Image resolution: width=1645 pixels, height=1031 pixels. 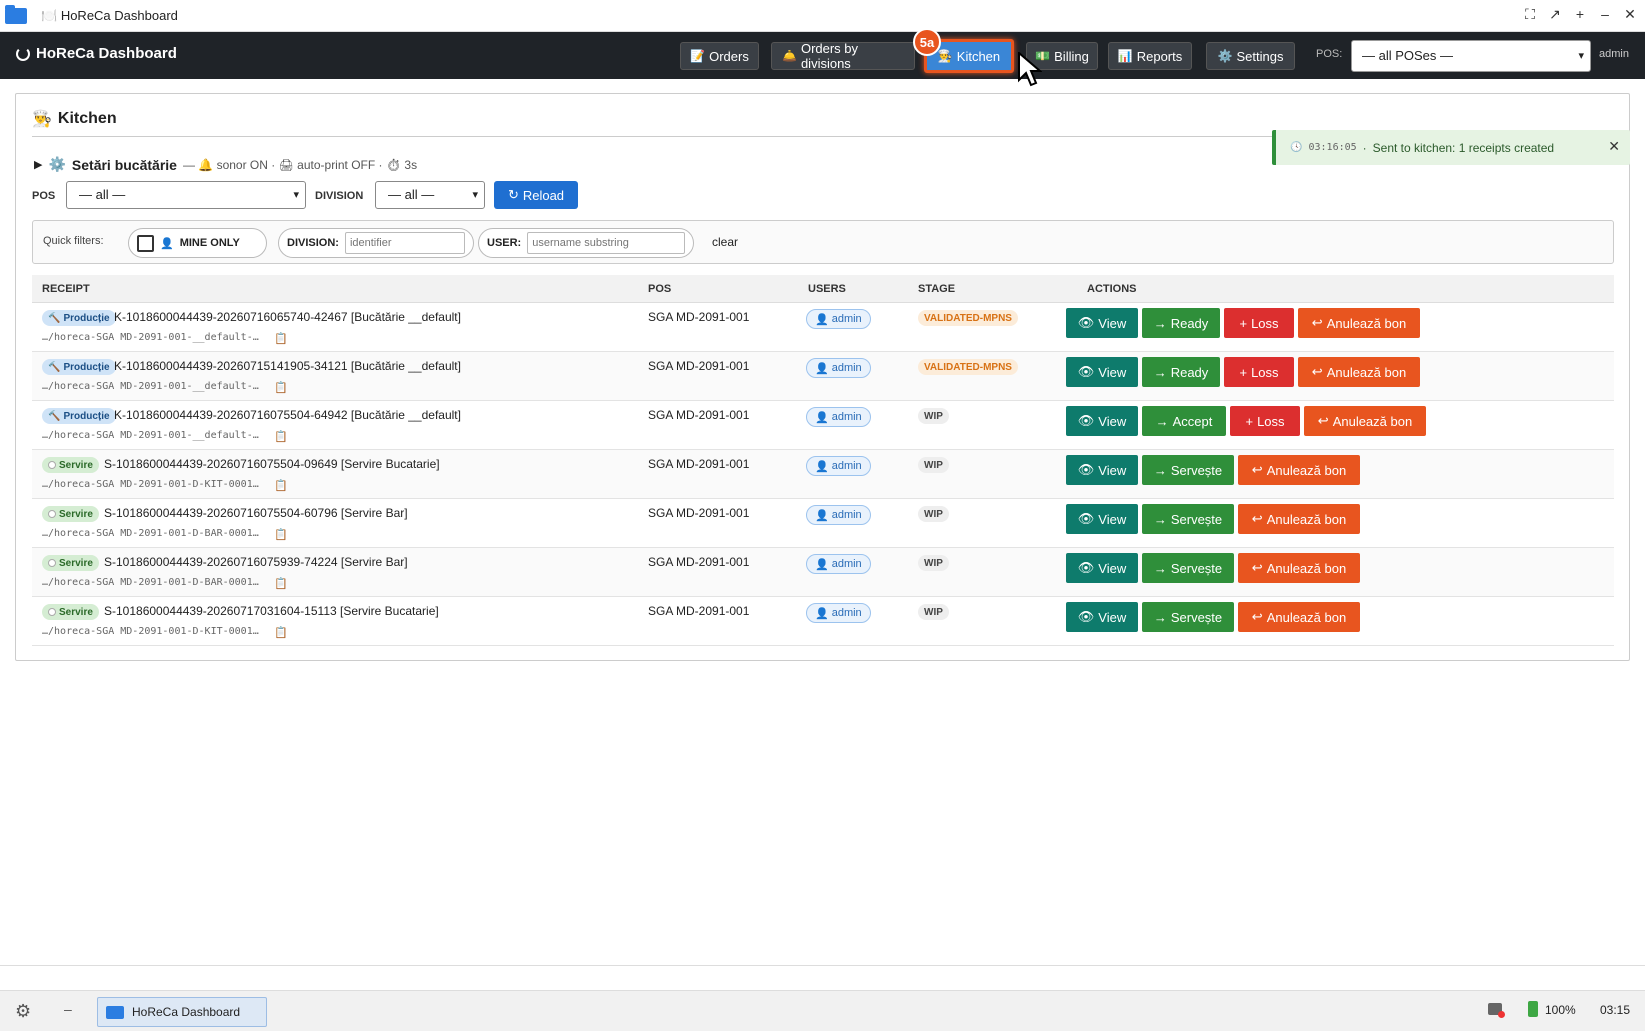 I want to click on mine-only-checkbox, so click(x=145, y=243).